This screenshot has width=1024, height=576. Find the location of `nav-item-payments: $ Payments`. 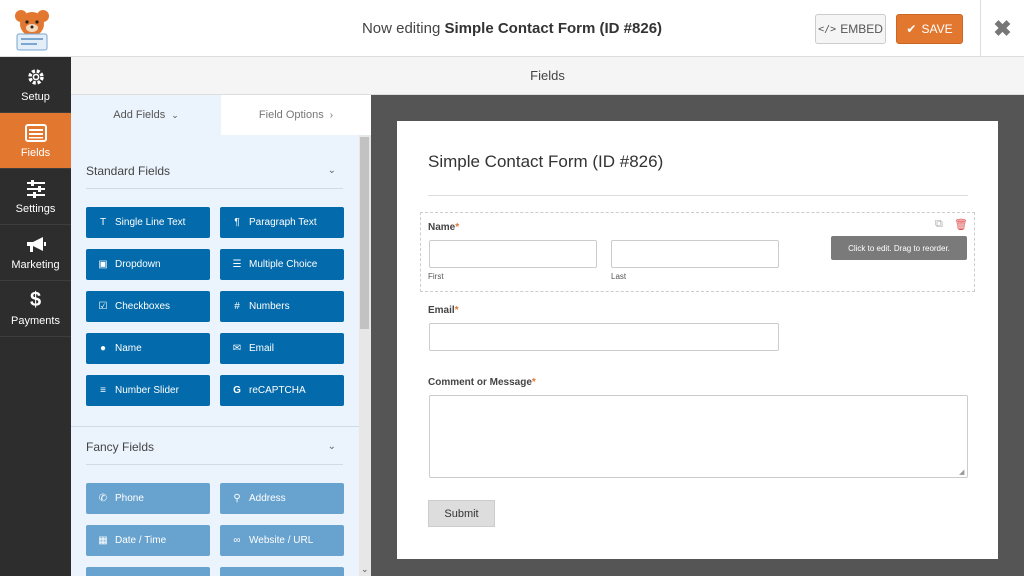

nav-item-payments: $ Payments is located at coordinates (35, 309).